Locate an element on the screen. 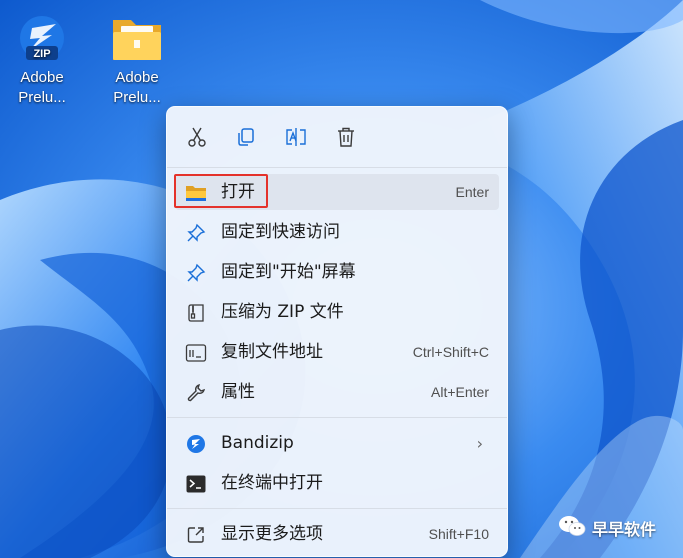  menu-item-open-terminal: 在终端中打开 is located at coordinates (337, 483).